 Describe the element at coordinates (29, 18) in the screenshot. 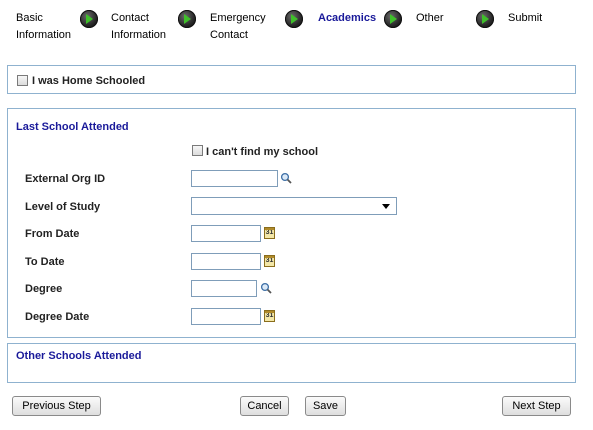

I see `step-label-line1: Basic` at that location.